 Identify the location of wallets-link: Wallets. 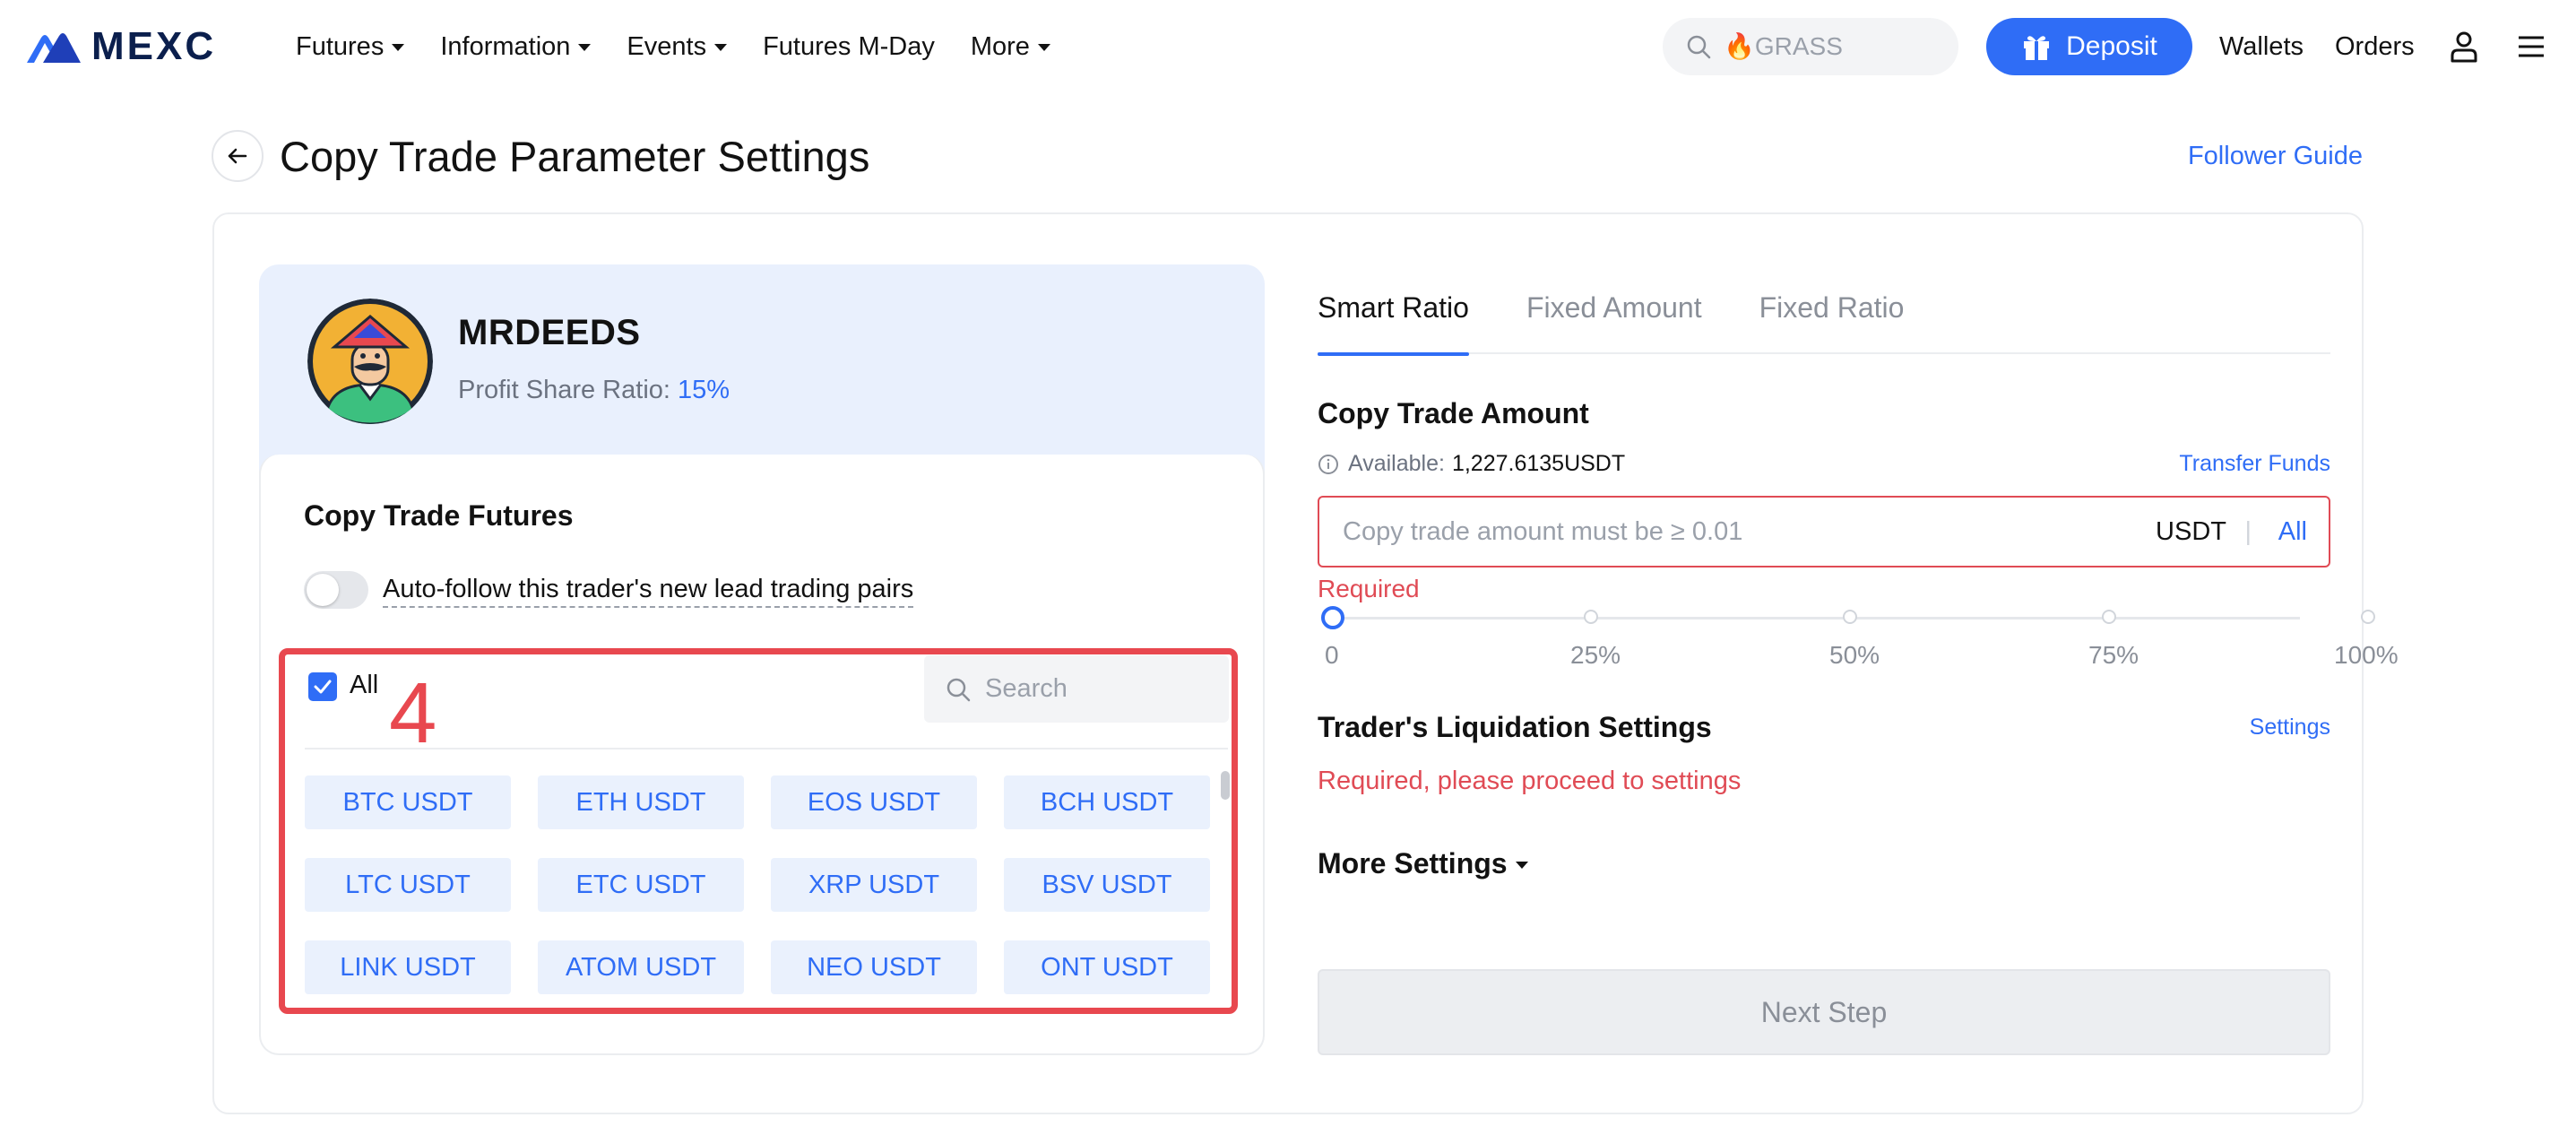
(2261, 47).